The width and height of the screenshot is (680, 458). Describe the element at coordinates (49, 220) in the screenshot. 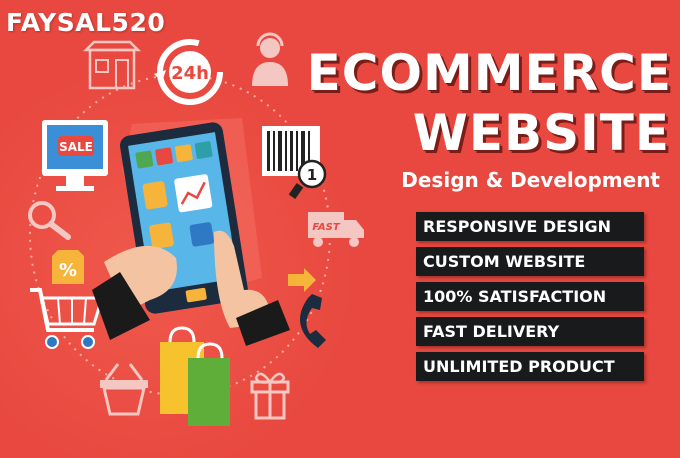

I see `magnifier-icon` at that location.